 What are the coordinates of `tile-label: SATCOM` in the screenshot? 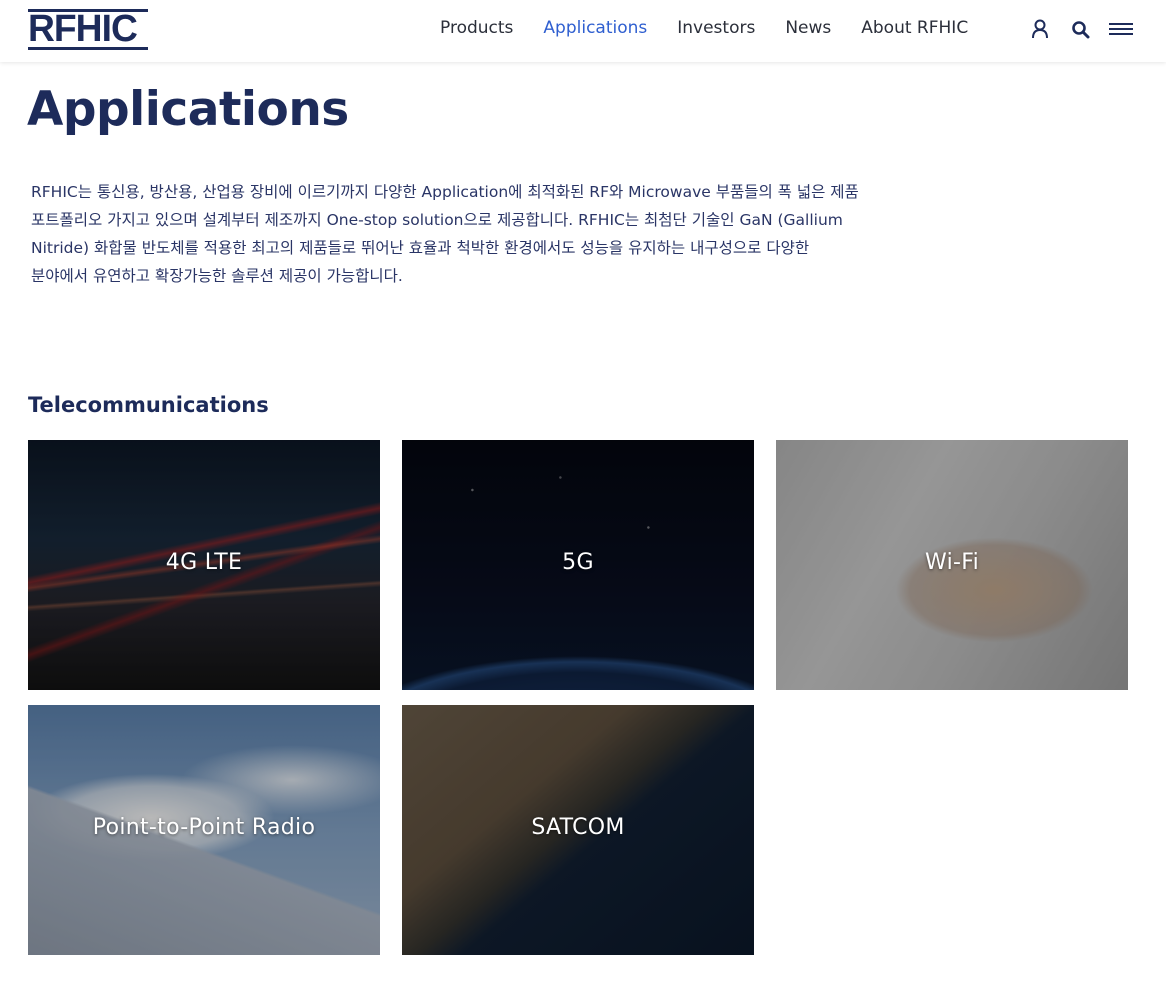 It's located at (578, 827).